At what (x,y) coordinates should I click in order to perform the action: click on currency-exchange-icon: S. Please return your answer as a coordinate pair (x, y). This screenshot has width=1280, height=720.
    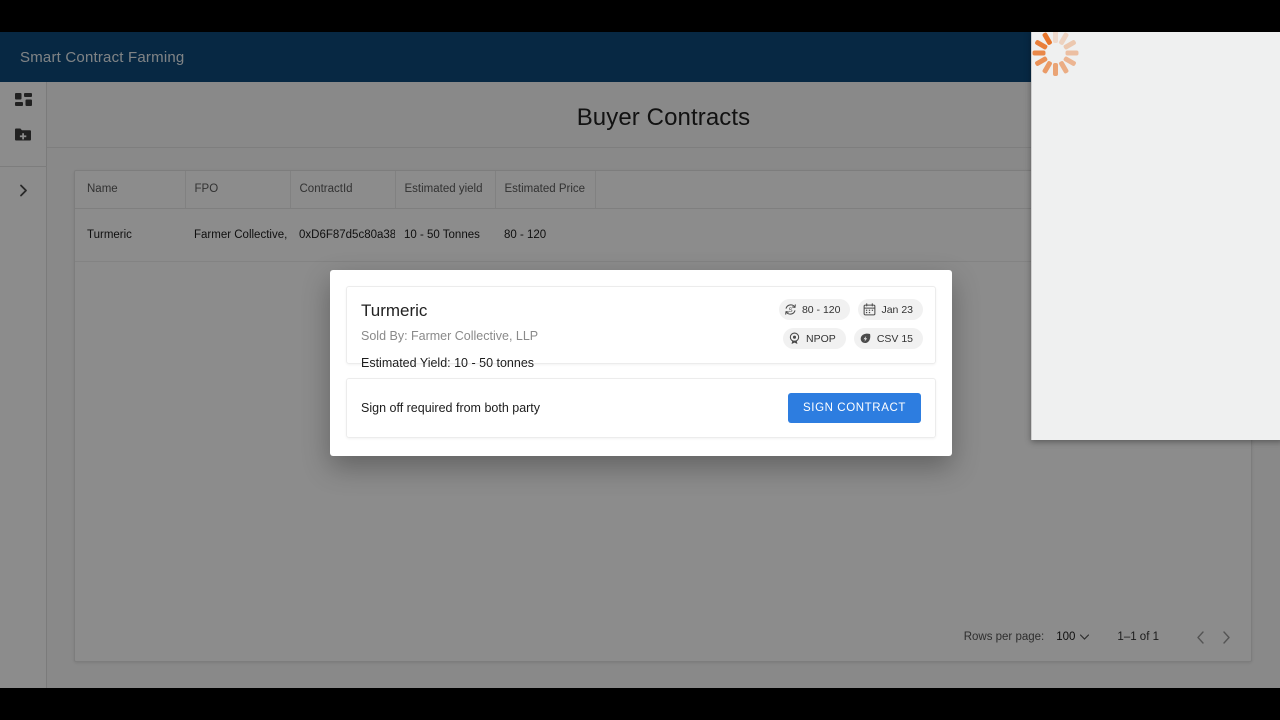
    Looking at the image, I should click on (790, 309).